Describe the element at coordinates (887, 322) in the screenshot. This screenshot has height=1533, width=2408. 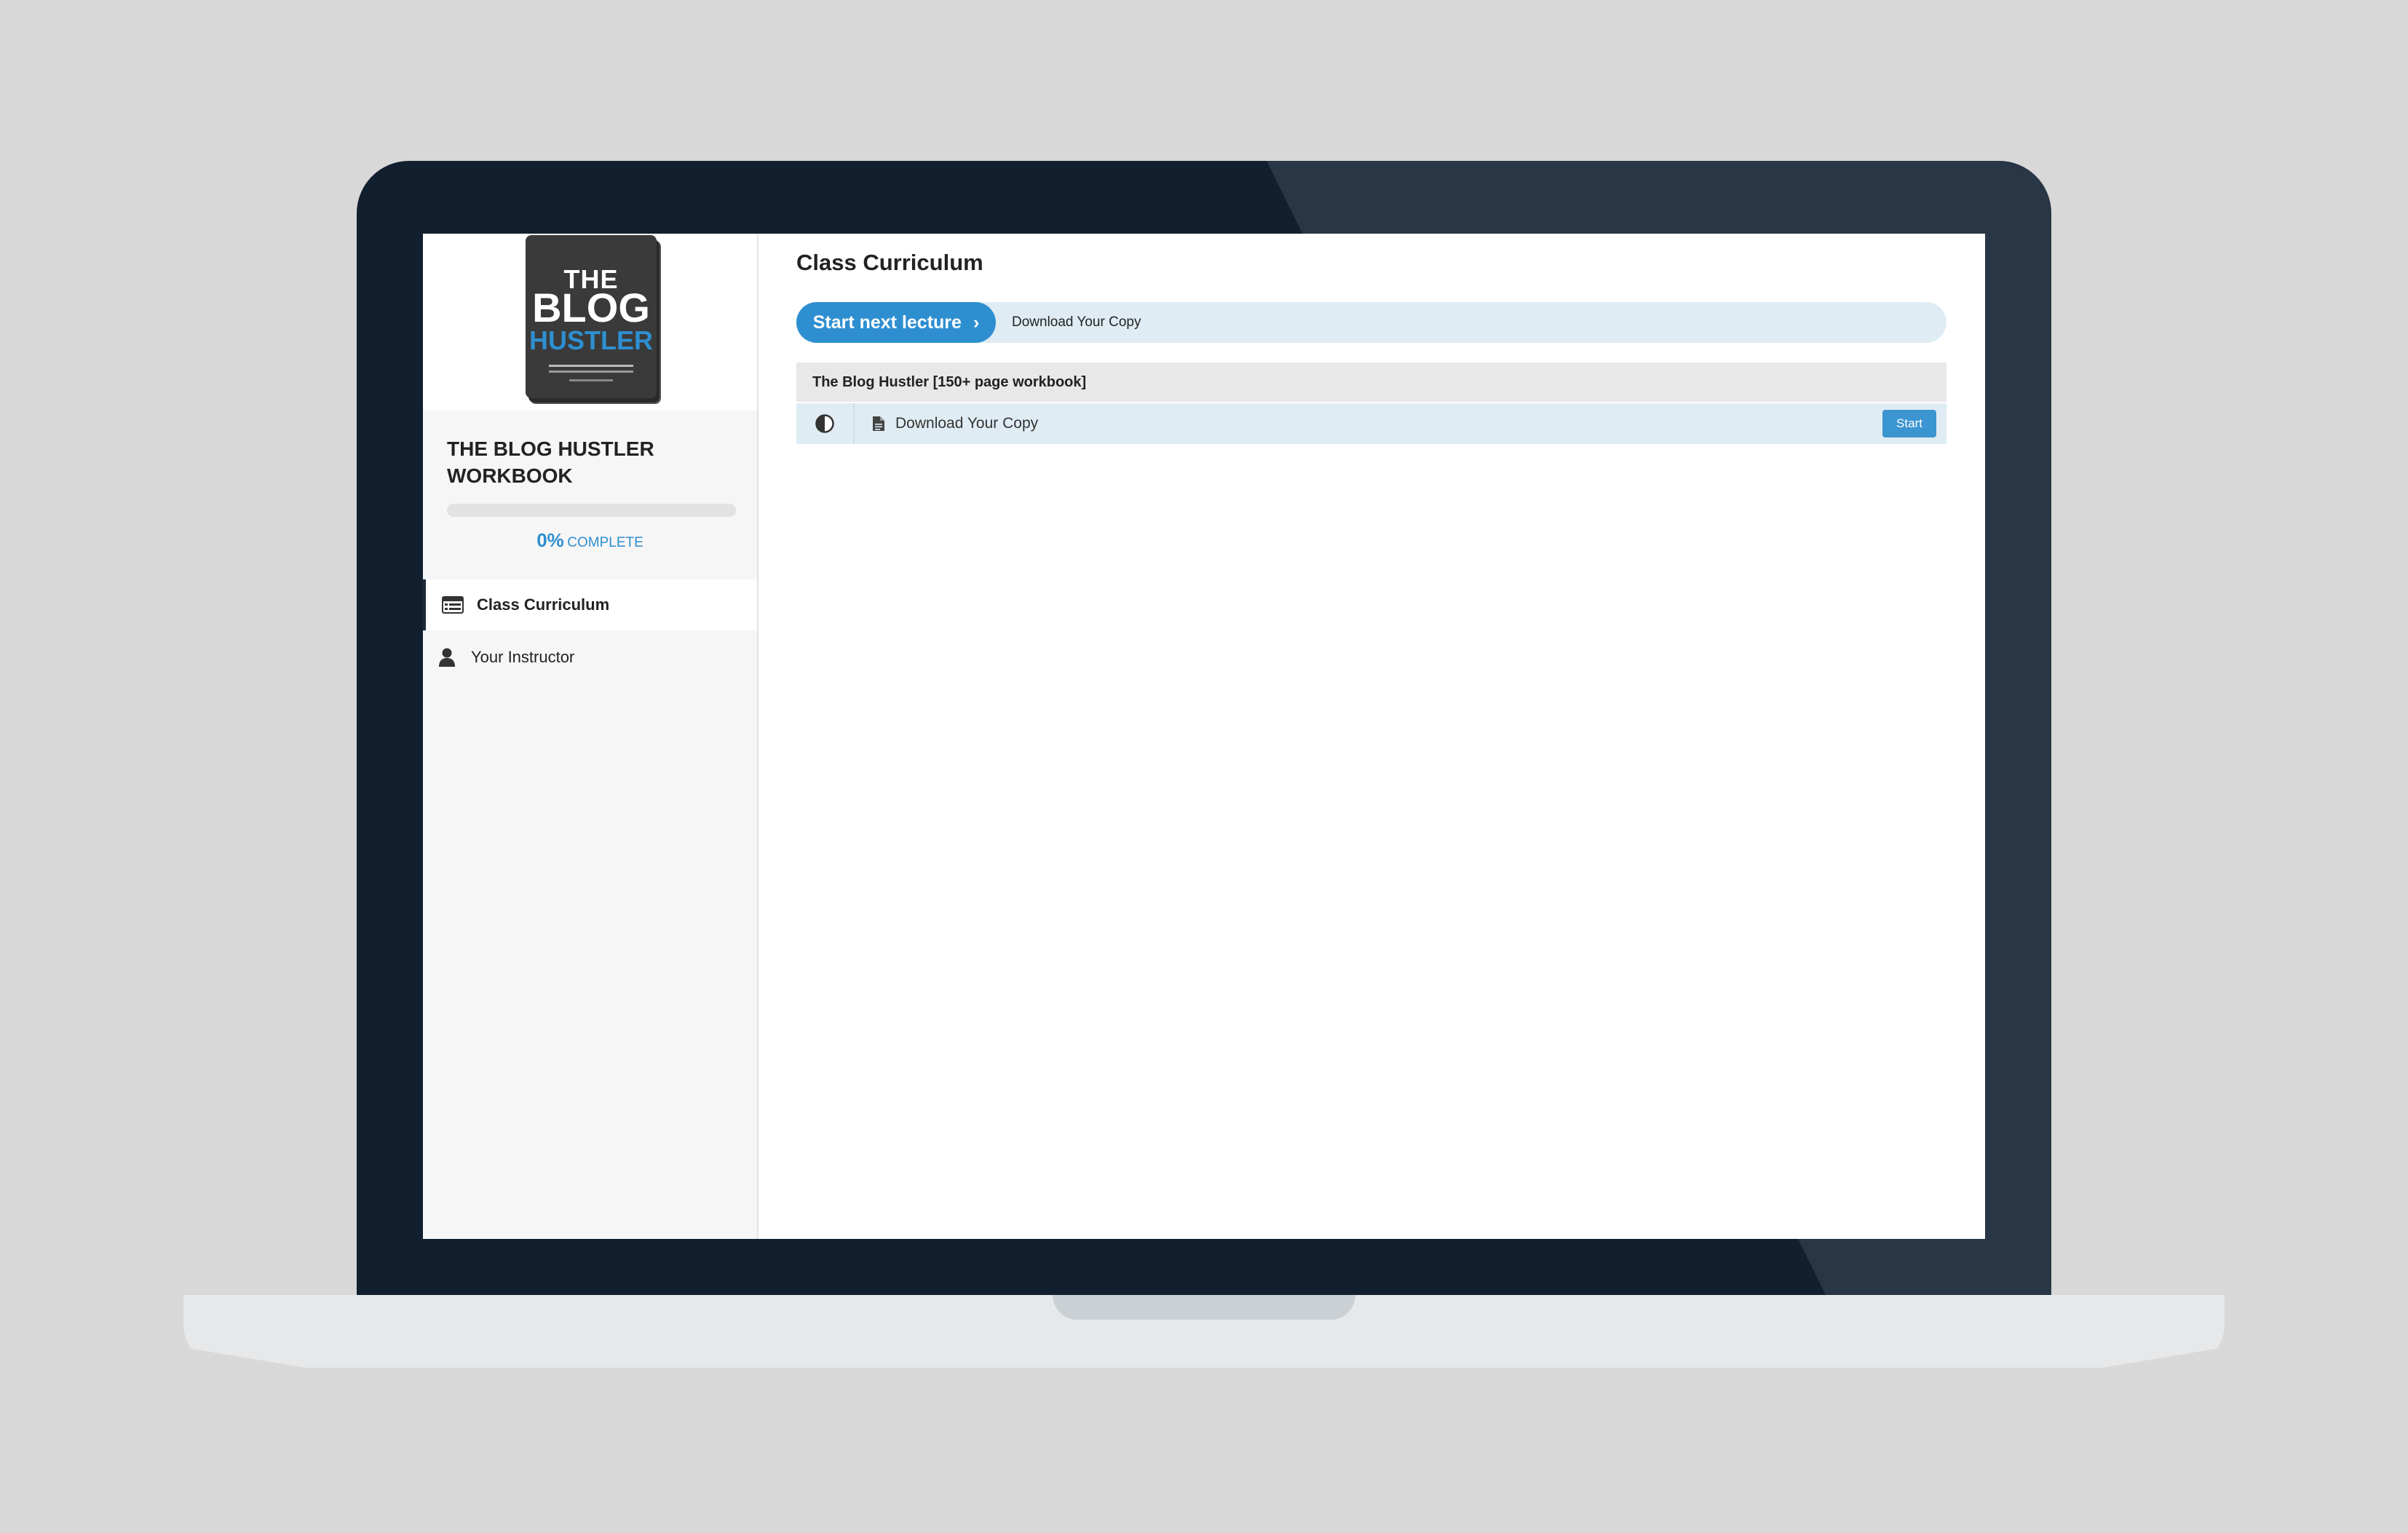
I see `start-next-lecture-label: Start next lecture` at that location.